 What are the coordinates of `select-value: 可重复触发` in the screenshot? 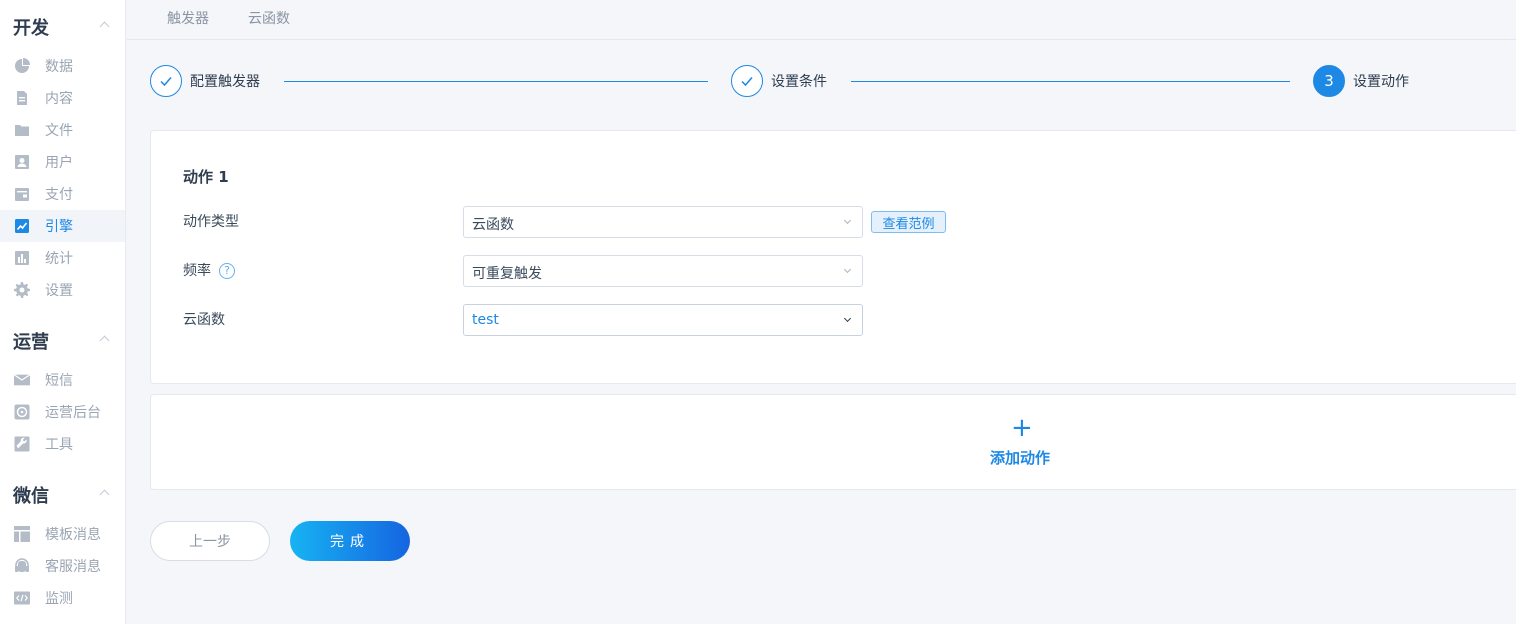 It's located at (507, 274).